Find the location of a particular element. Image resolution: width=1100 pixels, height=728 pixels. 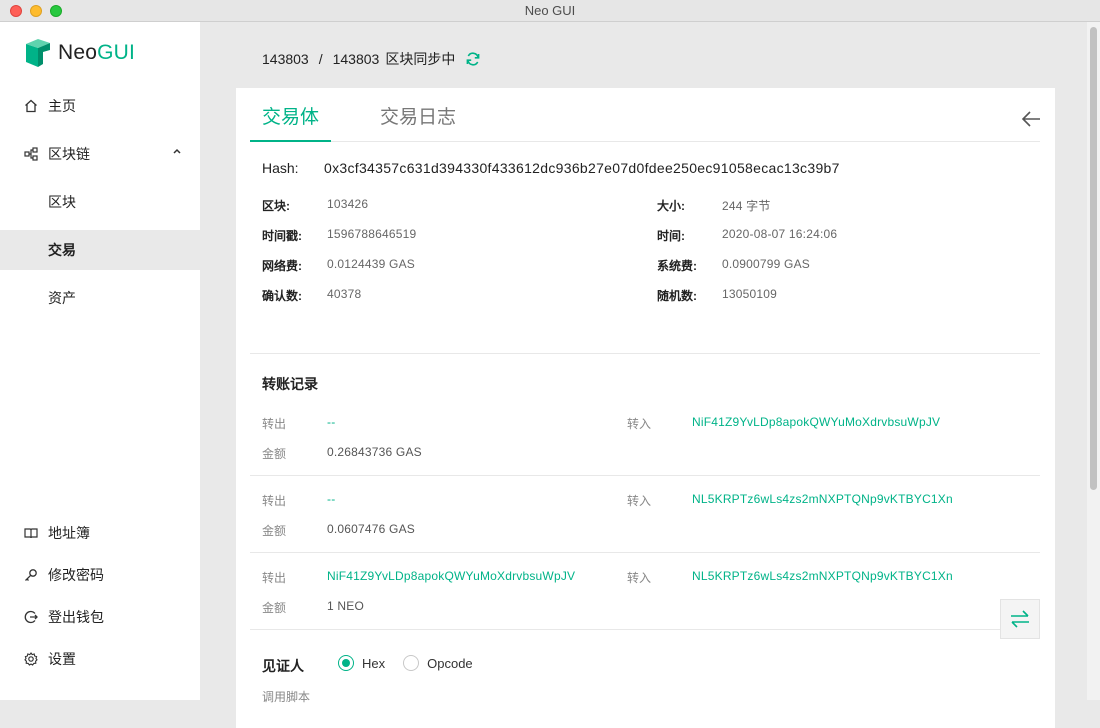

field-value: 0.0900799 GAS is located at coordinates (766, 264).